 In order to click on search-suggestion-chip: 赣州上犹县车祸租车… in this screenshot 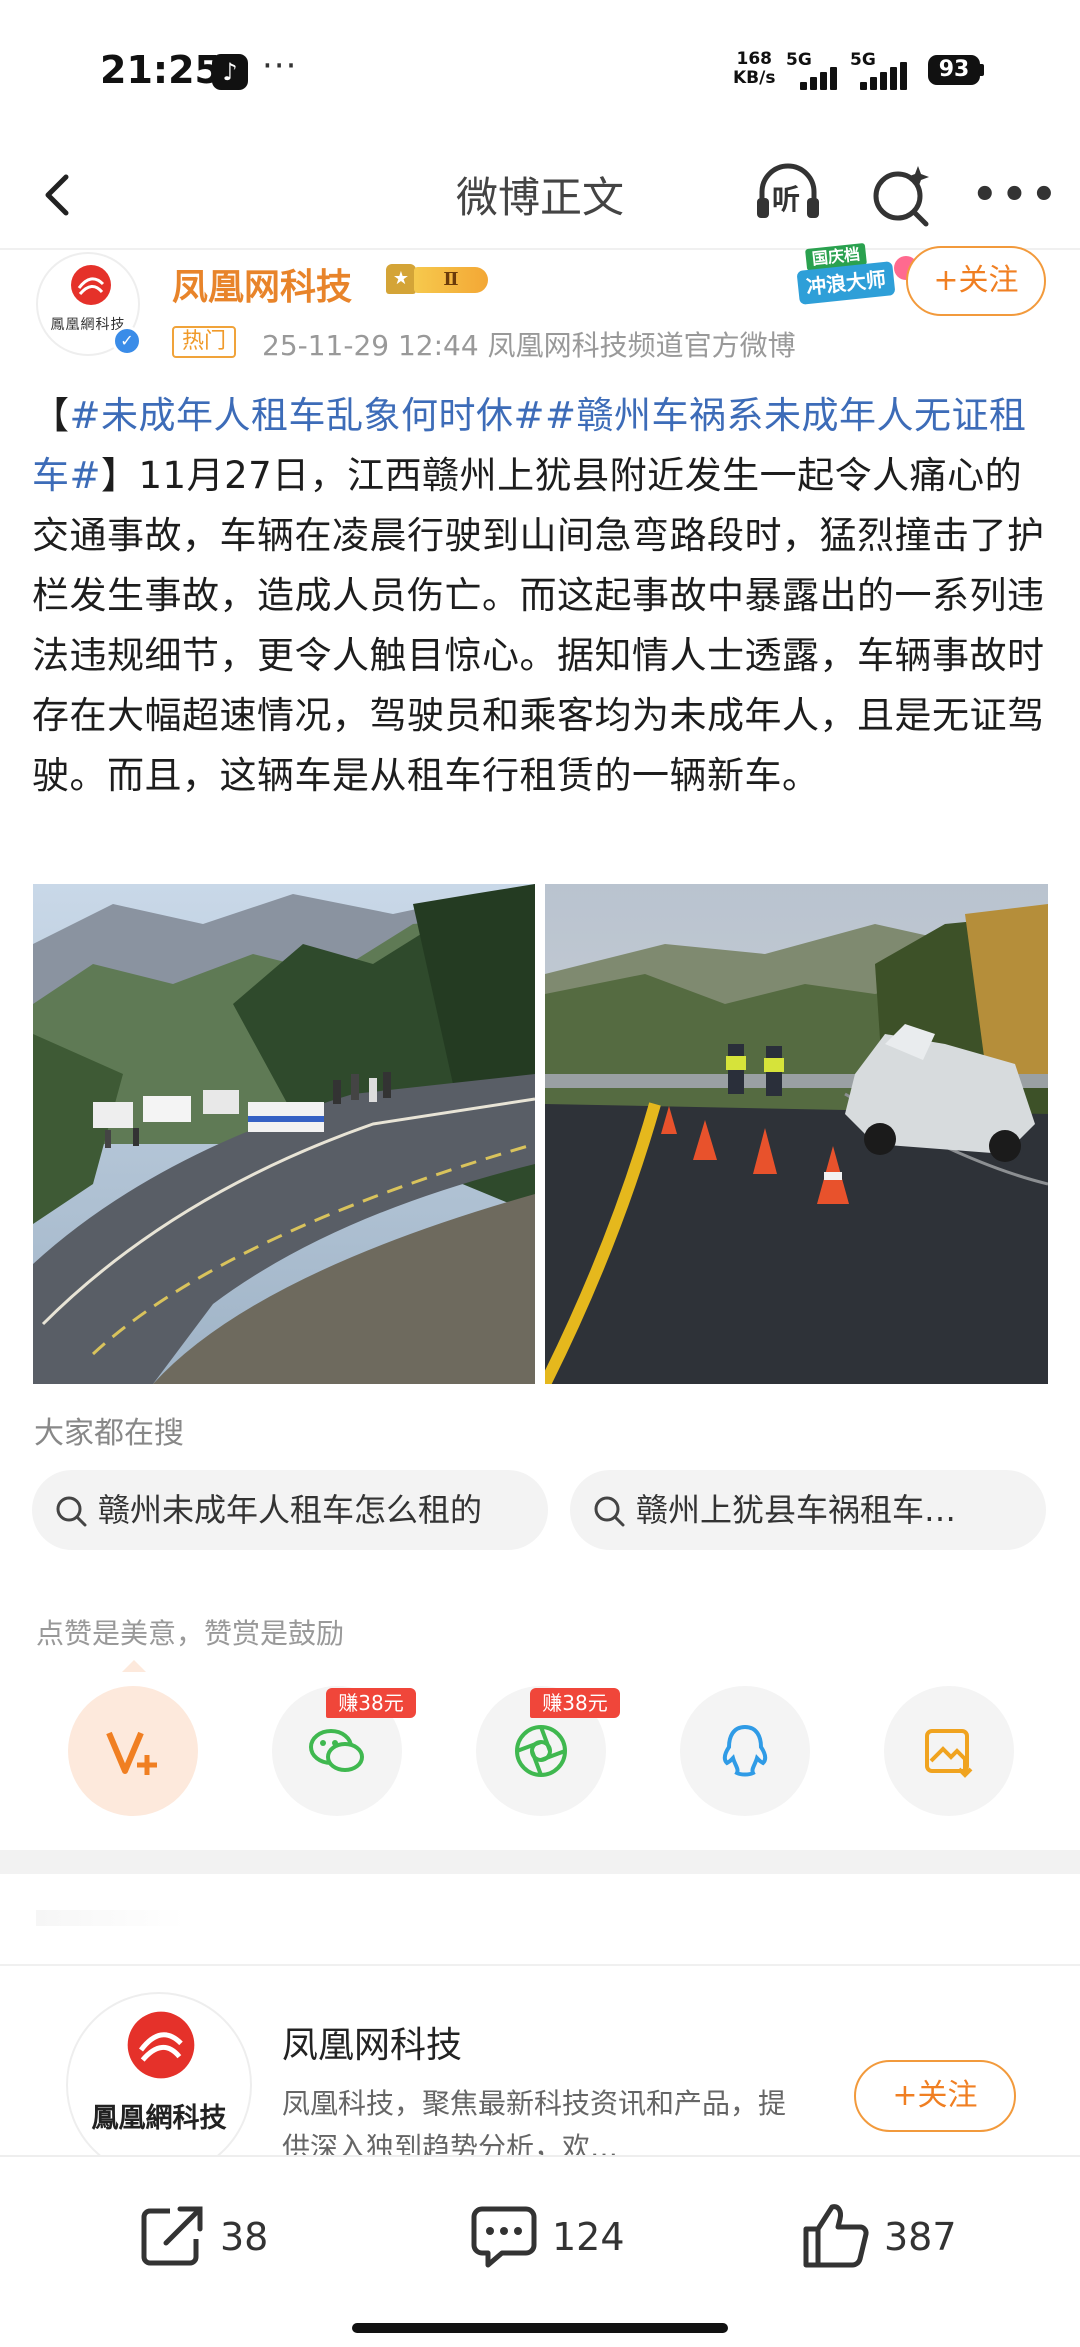, I will do `click(808, 1510)`.